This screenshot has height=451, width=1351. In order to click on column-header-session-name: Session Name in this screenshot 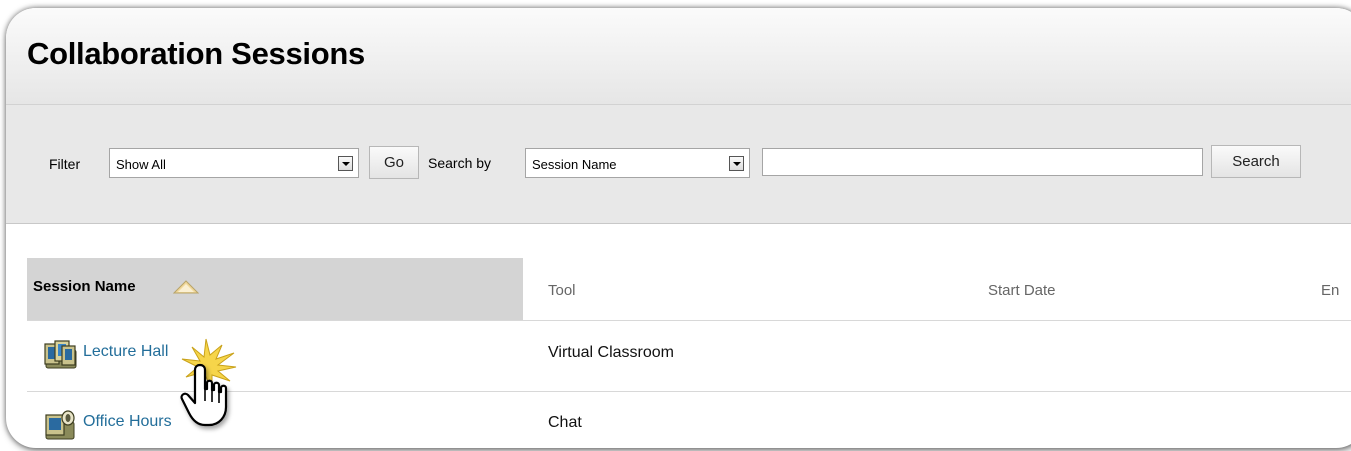, I will do `click(275, 289)`.